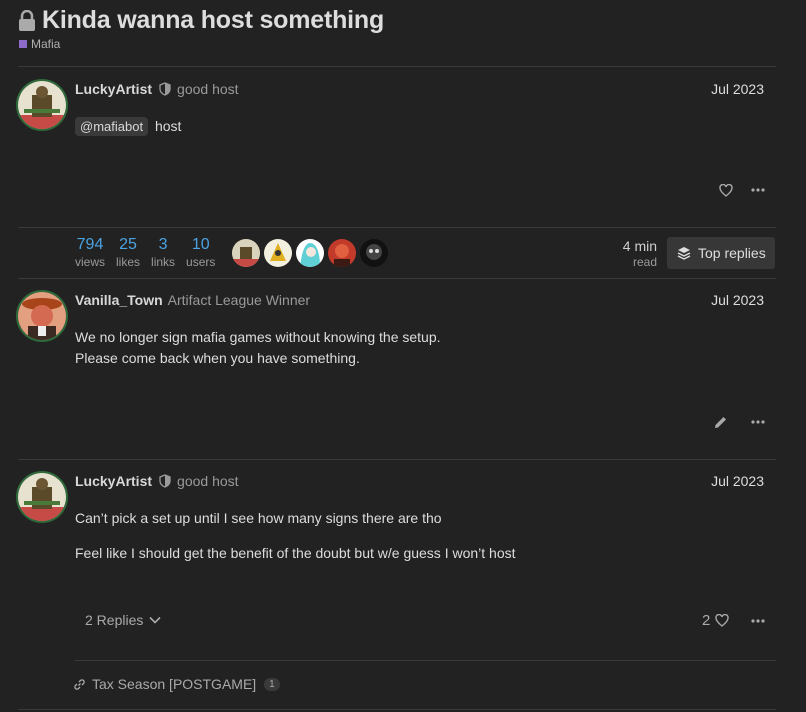 Image resolution: width=806 pixels, height=712 pixels. I want to click on mention-link: @mafiabot, so click(112, 126).